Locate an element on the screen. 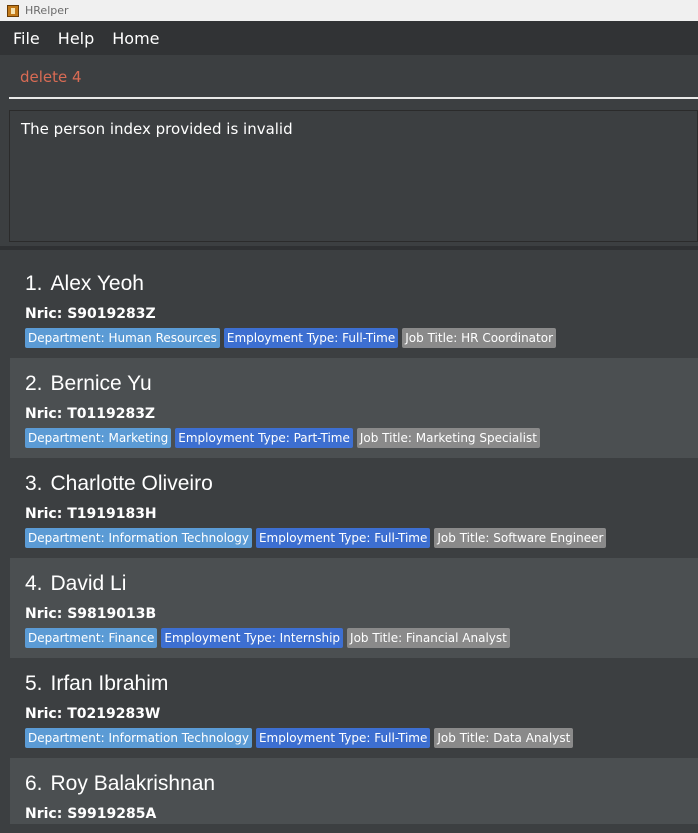 This screenshot has width=698, height=833. person-name: Bernice Yu is located at coordinates (101, 383).